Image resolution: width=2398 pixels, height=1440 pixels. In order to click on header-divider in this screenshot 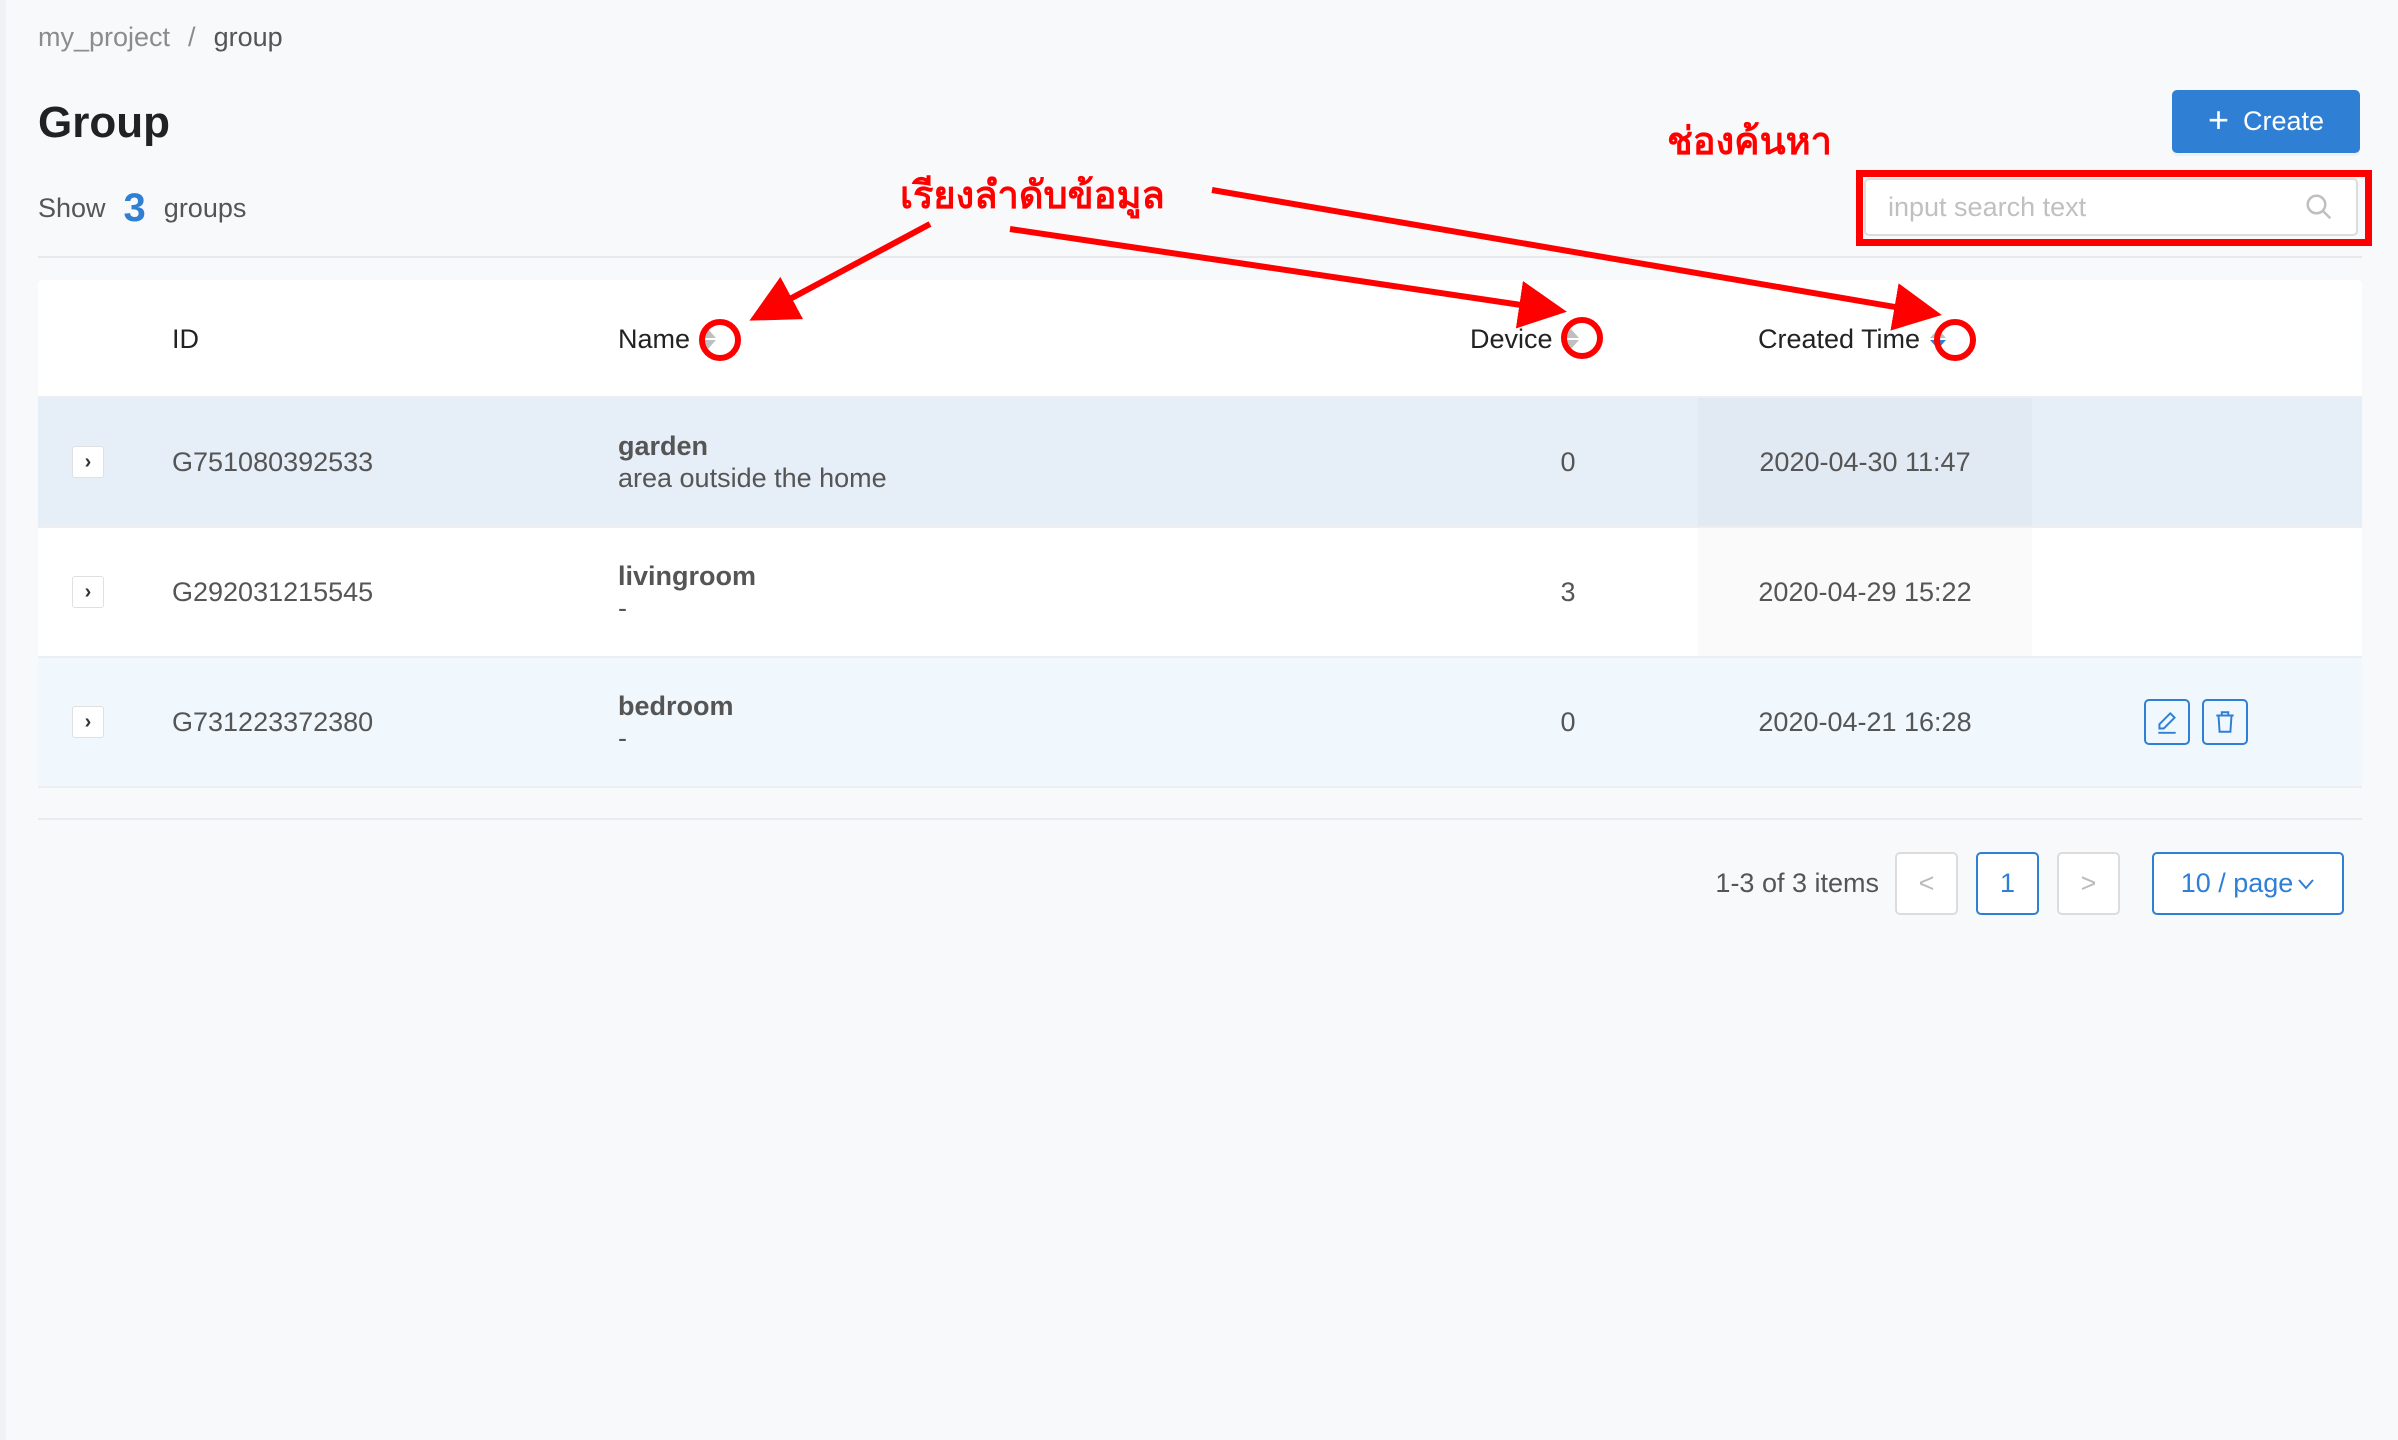, I will do `click(1200, 257)`.